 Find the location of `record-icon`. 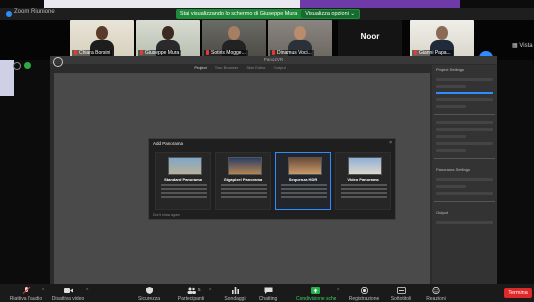

record-icon is located at coordinates (364, 290).